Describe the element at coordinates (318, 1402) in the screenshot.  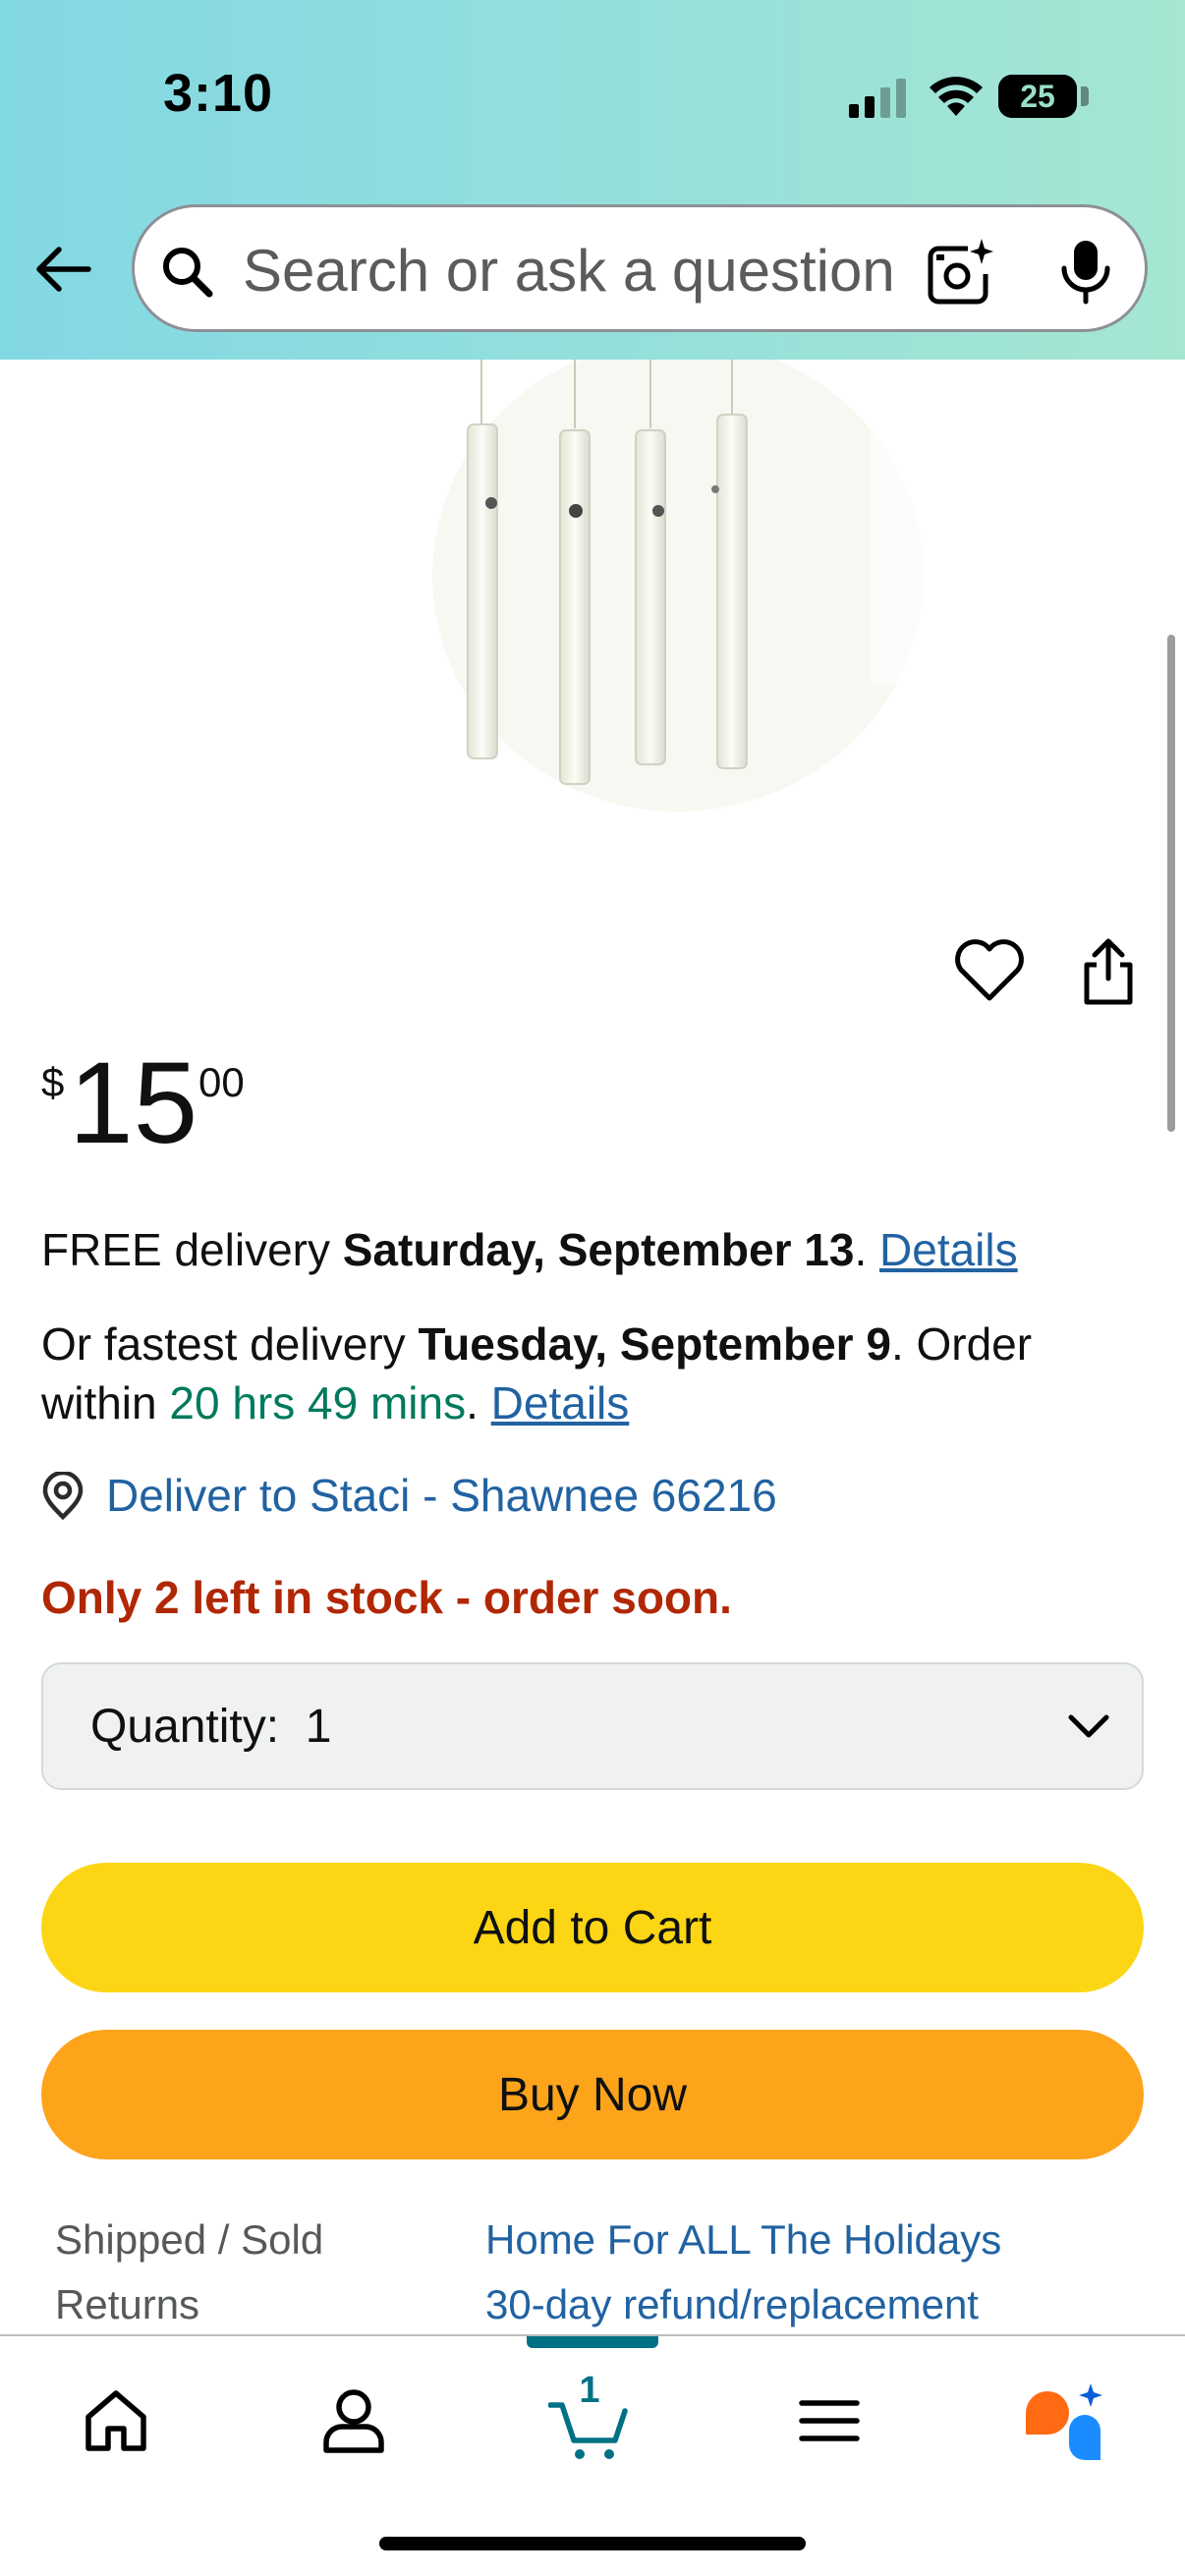
I see `order-within-time: 20 hrs 49 mins` at that location.